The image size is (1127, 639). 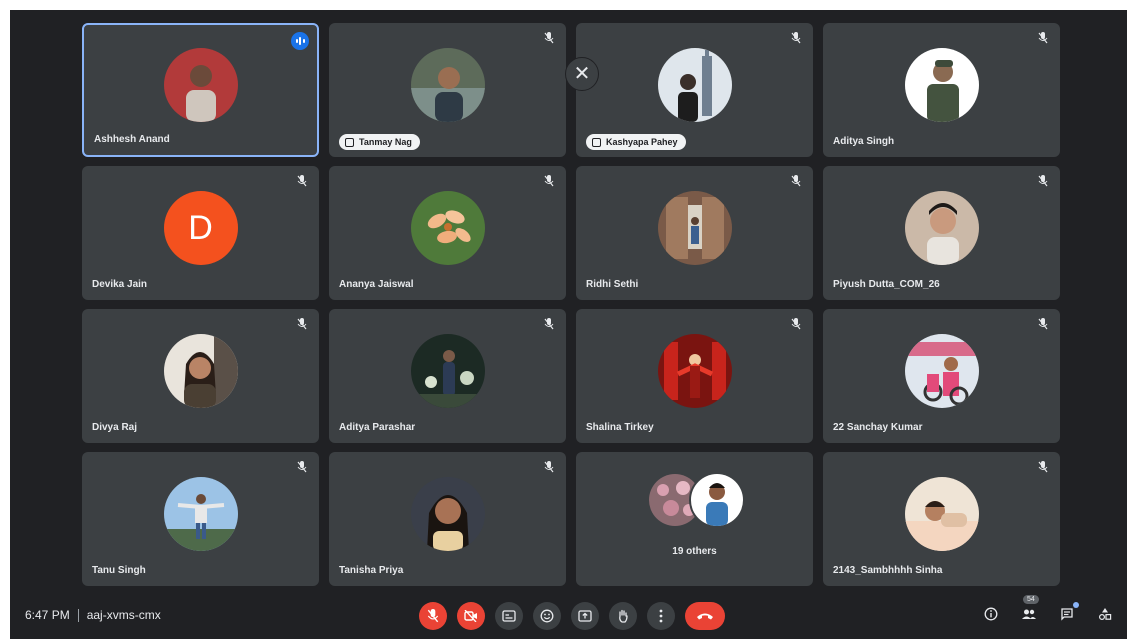 I want to click on pinned-name-chip: Tanmay Nag, so click(x=379, y=142).